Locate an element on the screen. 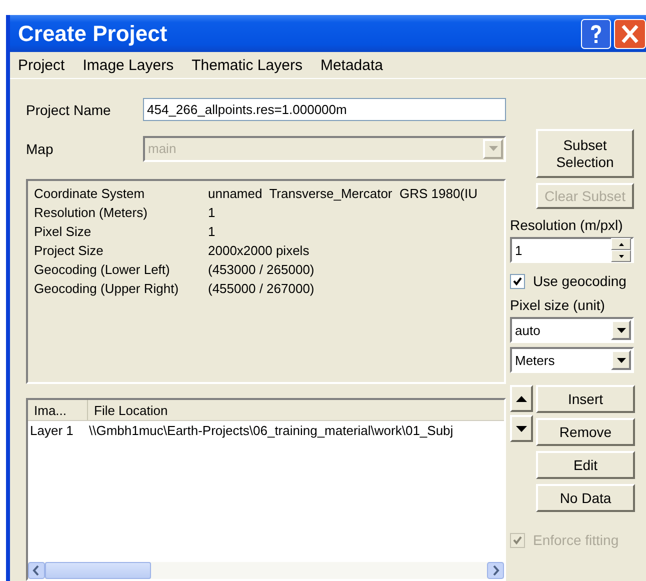  caret-up-icon is located at coordinates (621, 244).